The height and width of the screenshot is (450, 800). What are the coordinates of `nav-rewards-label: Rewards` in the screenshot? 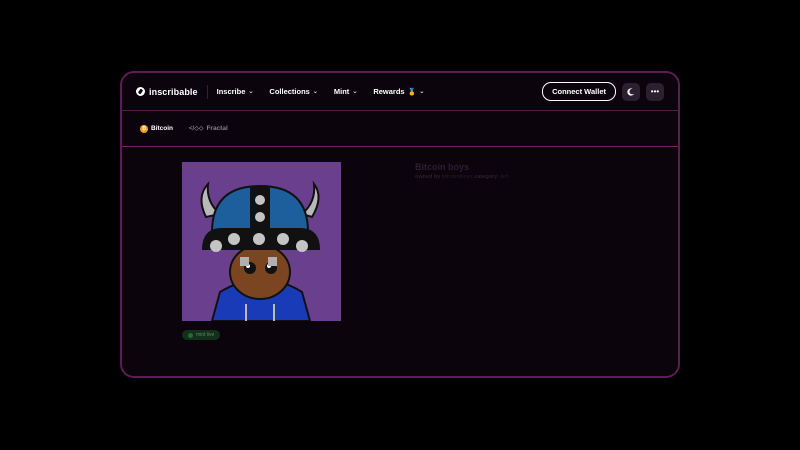 It's located at (389, 91).